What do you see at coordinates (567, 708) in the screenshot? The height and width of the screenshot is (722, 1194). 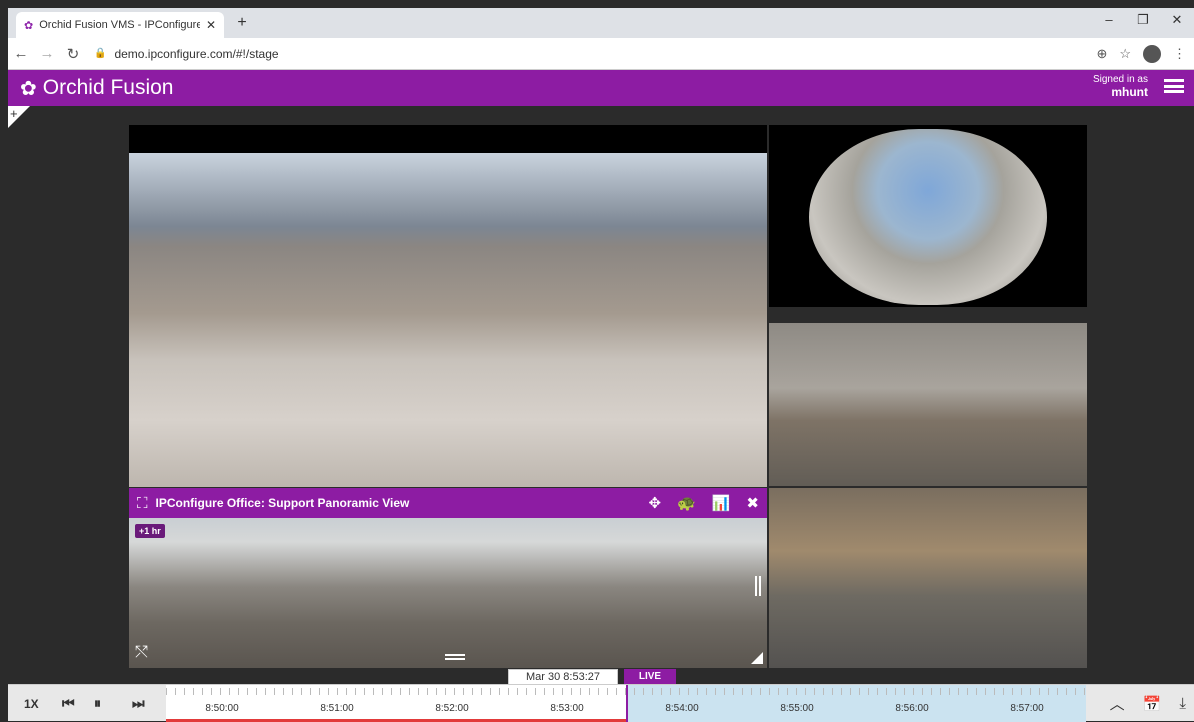 I see `tick-label: 8:53:00` at bounding box center [567, 708].